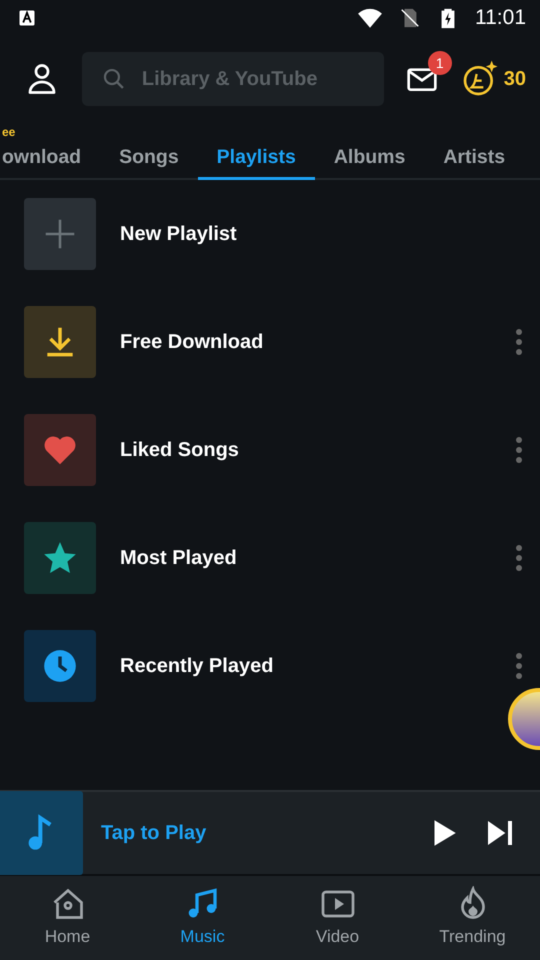  I want to click on nav-tab: Trending, so click(472, 918).